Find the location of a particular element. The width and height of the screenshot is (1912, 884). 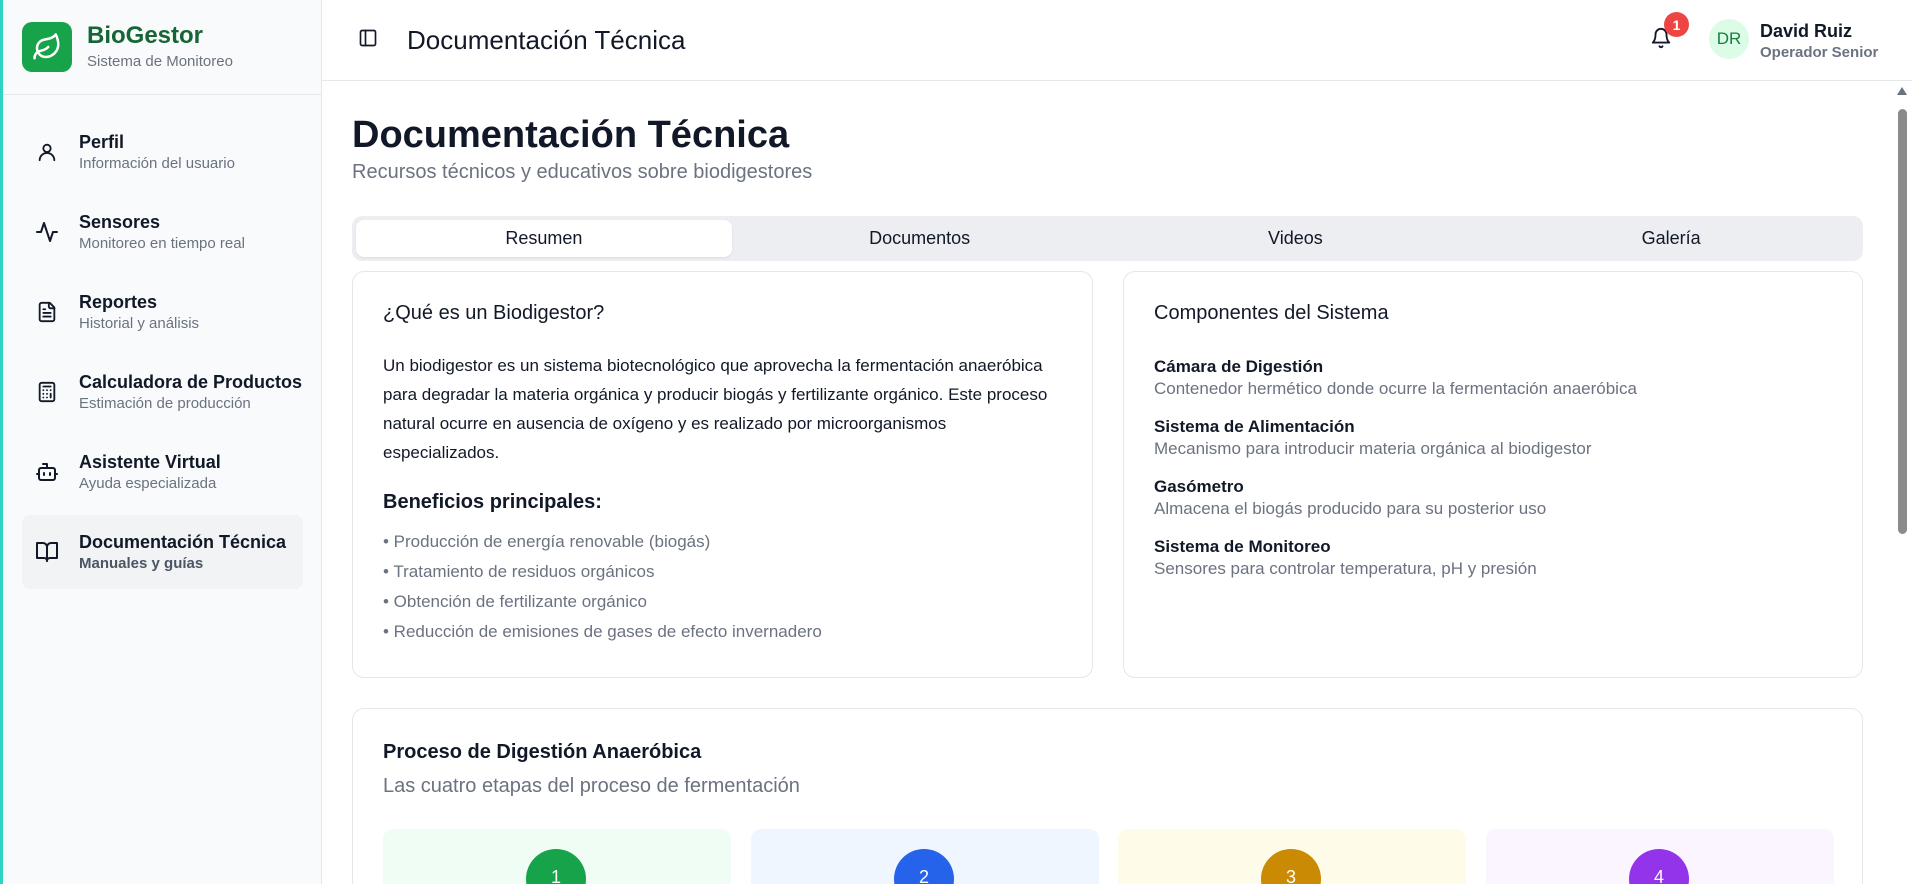

tab-documentos: Documentos is located at coordinates (920, 238).